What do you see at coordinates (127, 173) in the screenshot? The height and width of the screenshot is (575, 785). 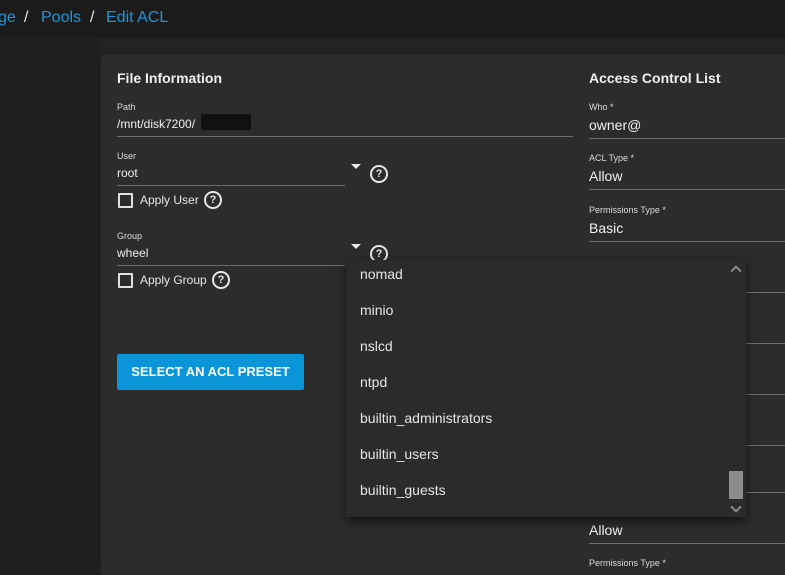 I see `user-select: root` at bounding box center [127, 173].